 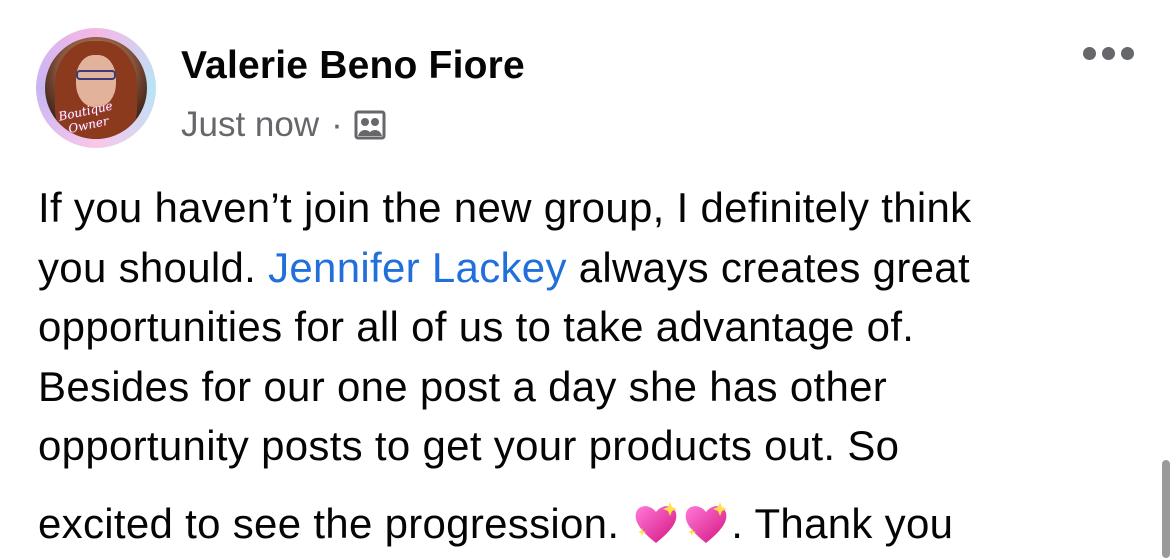 I want to click on group-audience-icon, so click(x=370, y=125).